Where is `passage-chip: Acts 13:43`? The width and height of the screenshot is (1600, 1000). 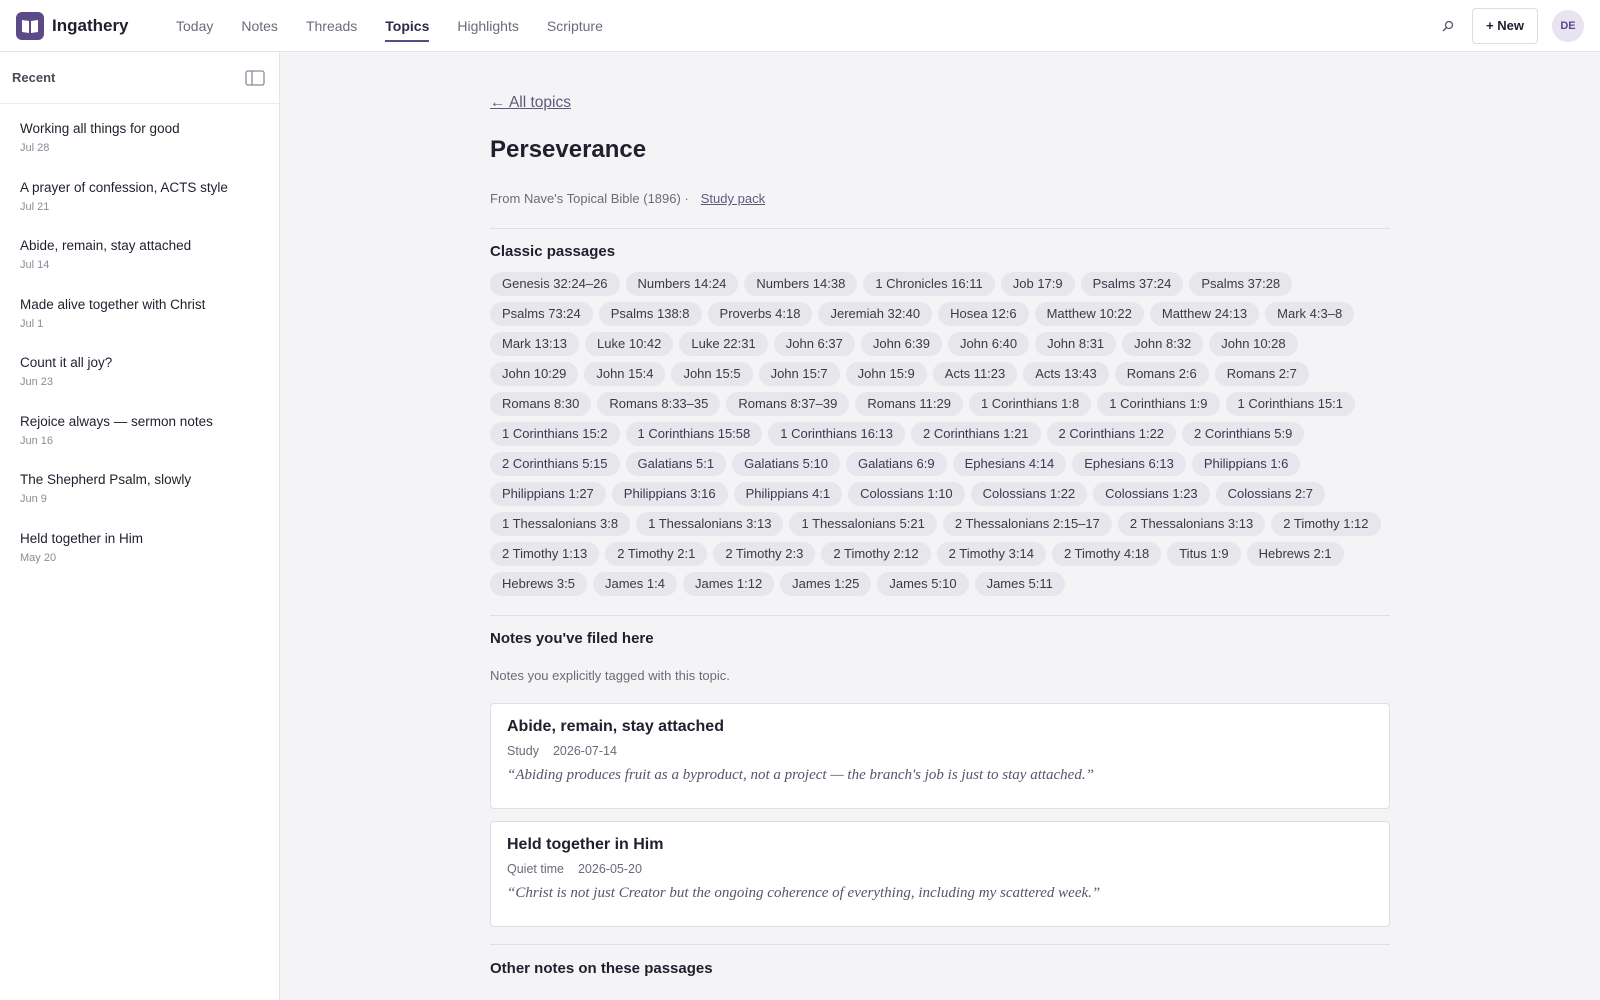
passage-chip: Acts 13:43 is located at coordinates (1066, 374).